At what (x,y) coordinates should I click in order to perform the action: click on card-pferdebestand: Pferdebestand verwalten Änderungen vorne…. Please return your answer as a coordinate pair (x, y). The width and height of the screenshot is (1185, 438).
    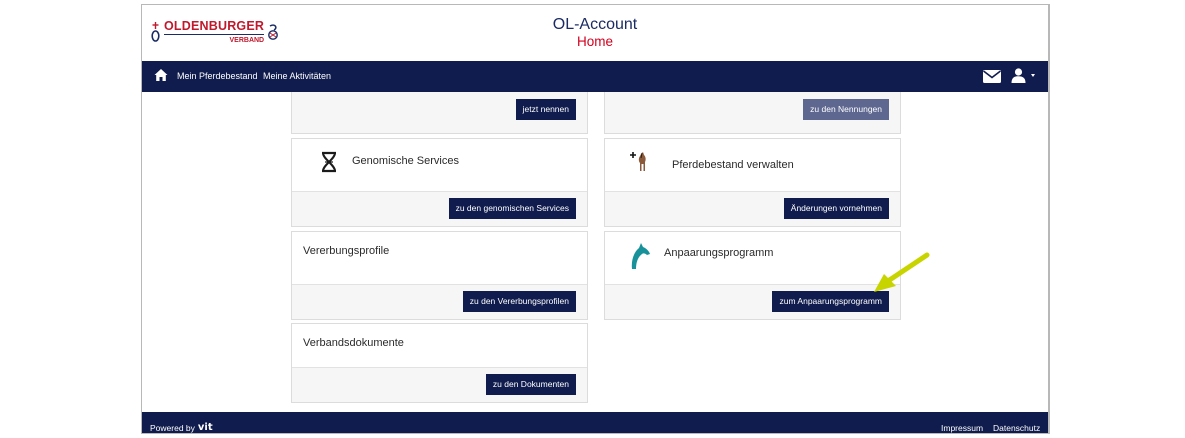
    Looking at the image, I should click on (752, 182).